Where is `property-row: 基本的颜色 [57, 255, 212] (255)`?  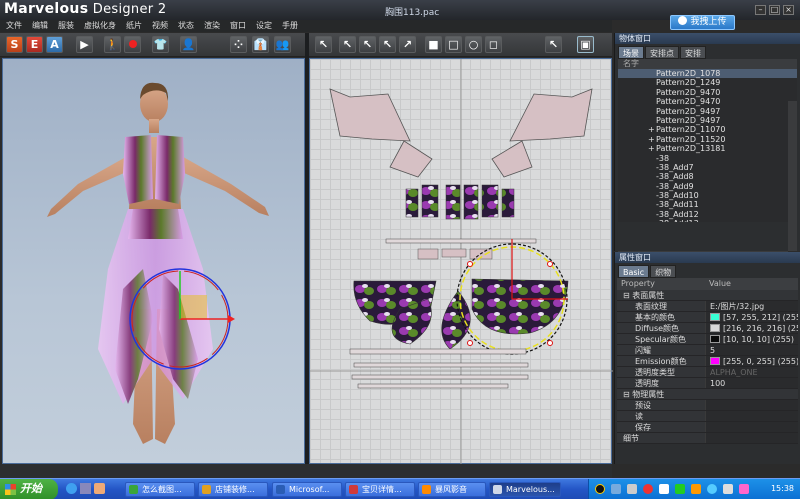
property-row: 基本的颜色 [57, 255, 212] (255) is located at coordinates (707, 317).